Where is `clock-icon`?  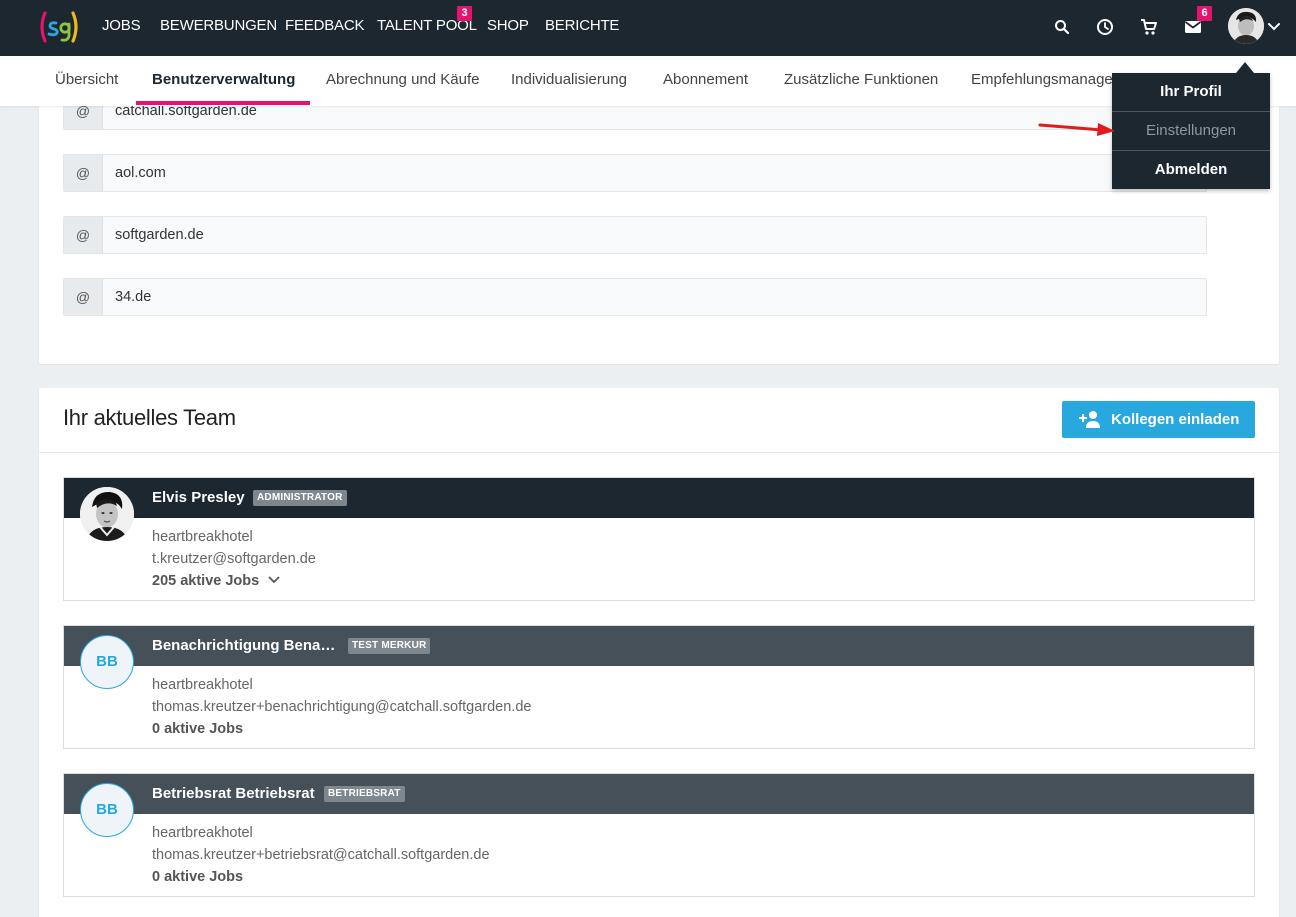 clock-icon is located at coordinates (1105, 27).